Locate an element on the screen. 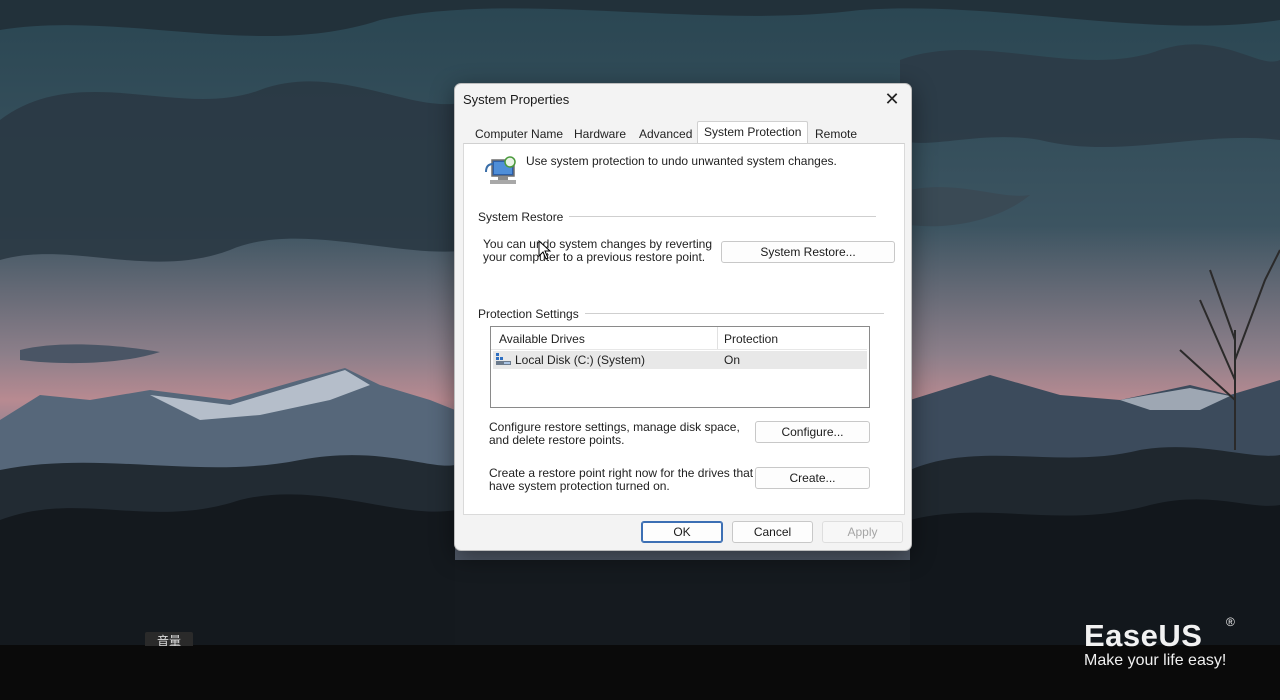 This screenshot has width=1280, height=700. mouse-cursor-icon is located at coordinates (545, 250).